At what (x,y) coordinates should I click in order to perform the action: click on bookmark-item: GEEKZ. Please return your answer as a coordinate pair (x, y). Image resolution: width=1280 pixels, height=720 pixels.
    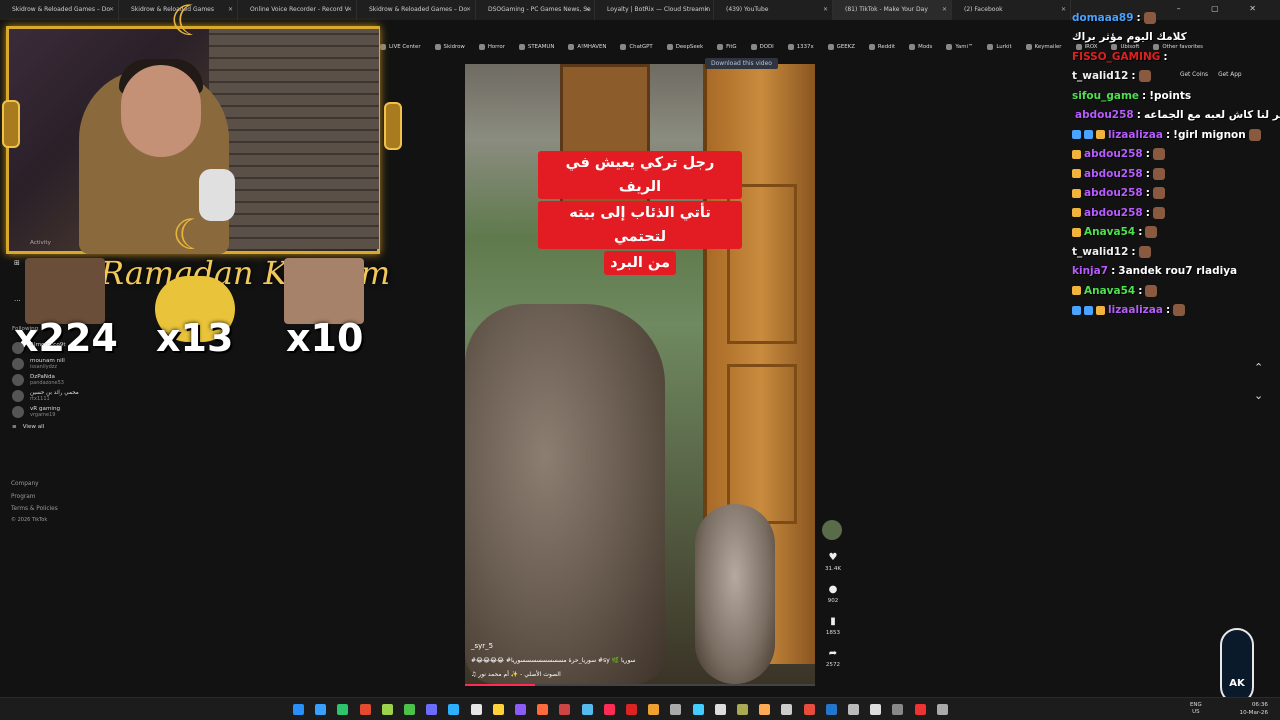
    Looking at the image, I should click on (841, 47).